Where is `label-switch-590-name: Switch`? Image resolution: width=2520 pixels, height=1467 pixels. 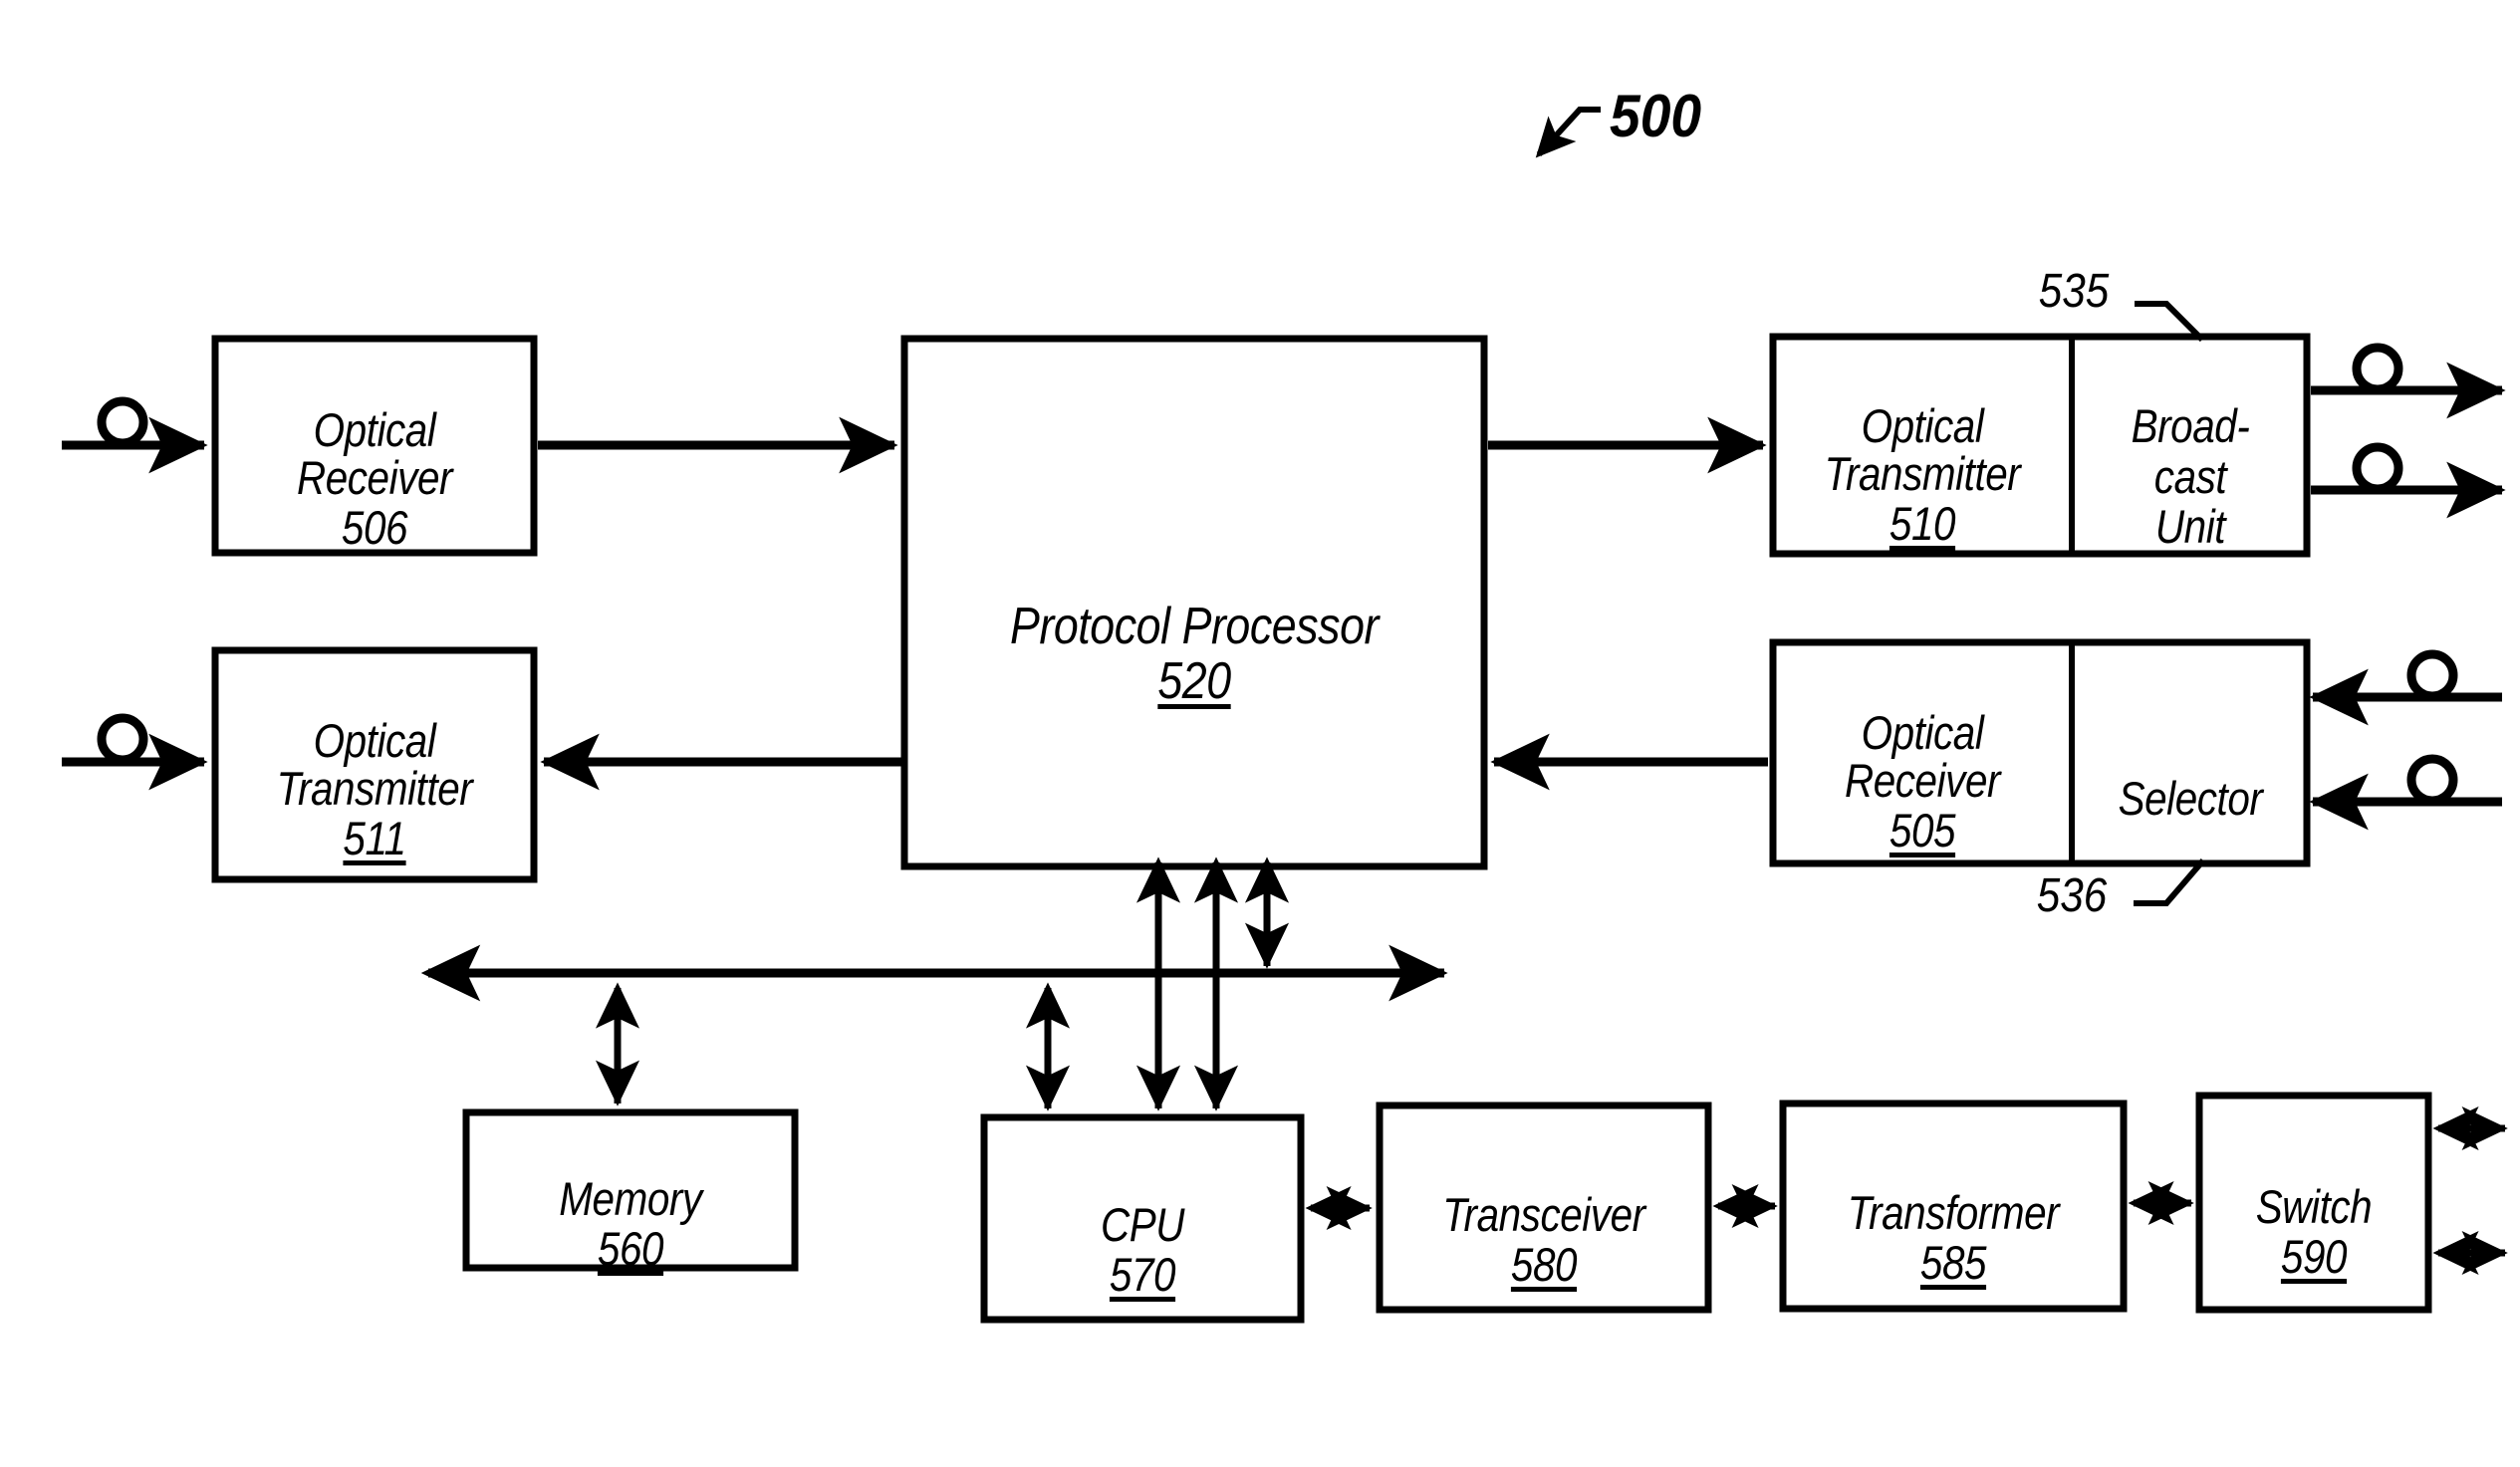 label-switch-590-name: Switch is located at coordinates (2314, 1206).